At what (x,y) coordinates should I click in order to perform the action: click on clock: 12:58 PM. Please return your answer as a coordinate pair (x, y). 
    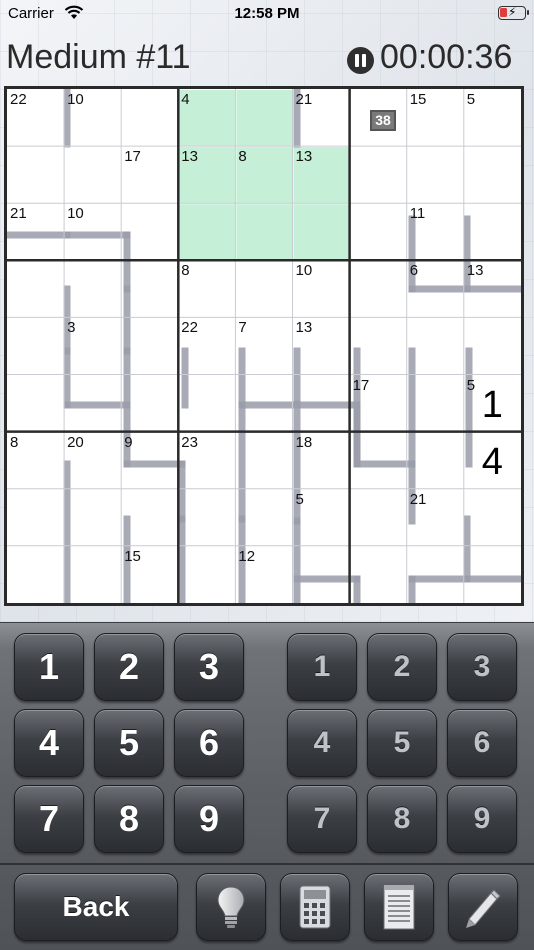
    Looking at the image, I should click on (267, 13).